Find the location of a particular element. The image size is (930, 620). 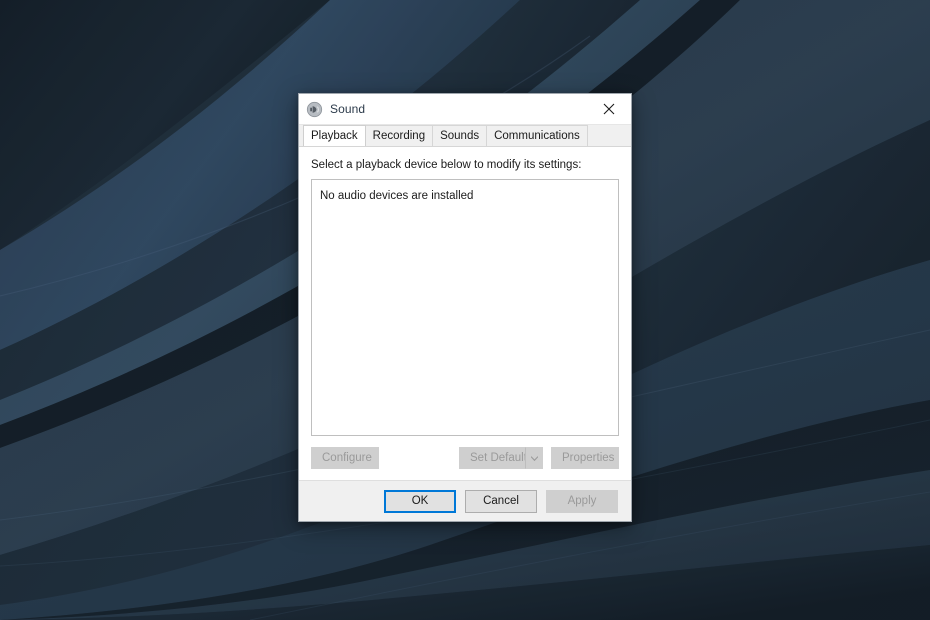

device-list-empty-message: No audio devices are installed is located at coordinates (397, 196).